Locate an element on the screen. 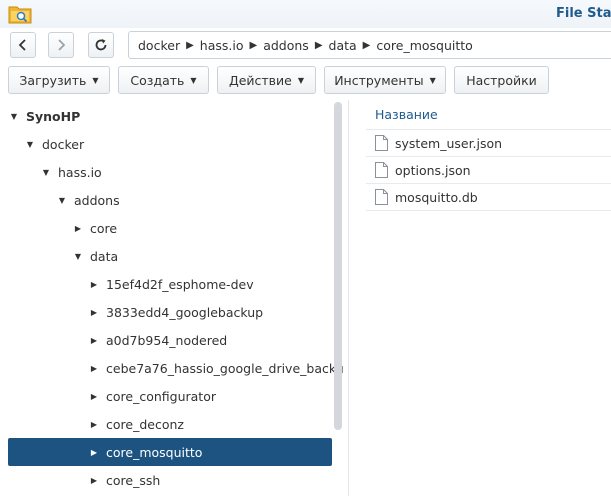 Image resolution: width=611 pixels, height=496 pixels. tree-node-label: a0d7b954_nodered is located at coordinates (167, 340).